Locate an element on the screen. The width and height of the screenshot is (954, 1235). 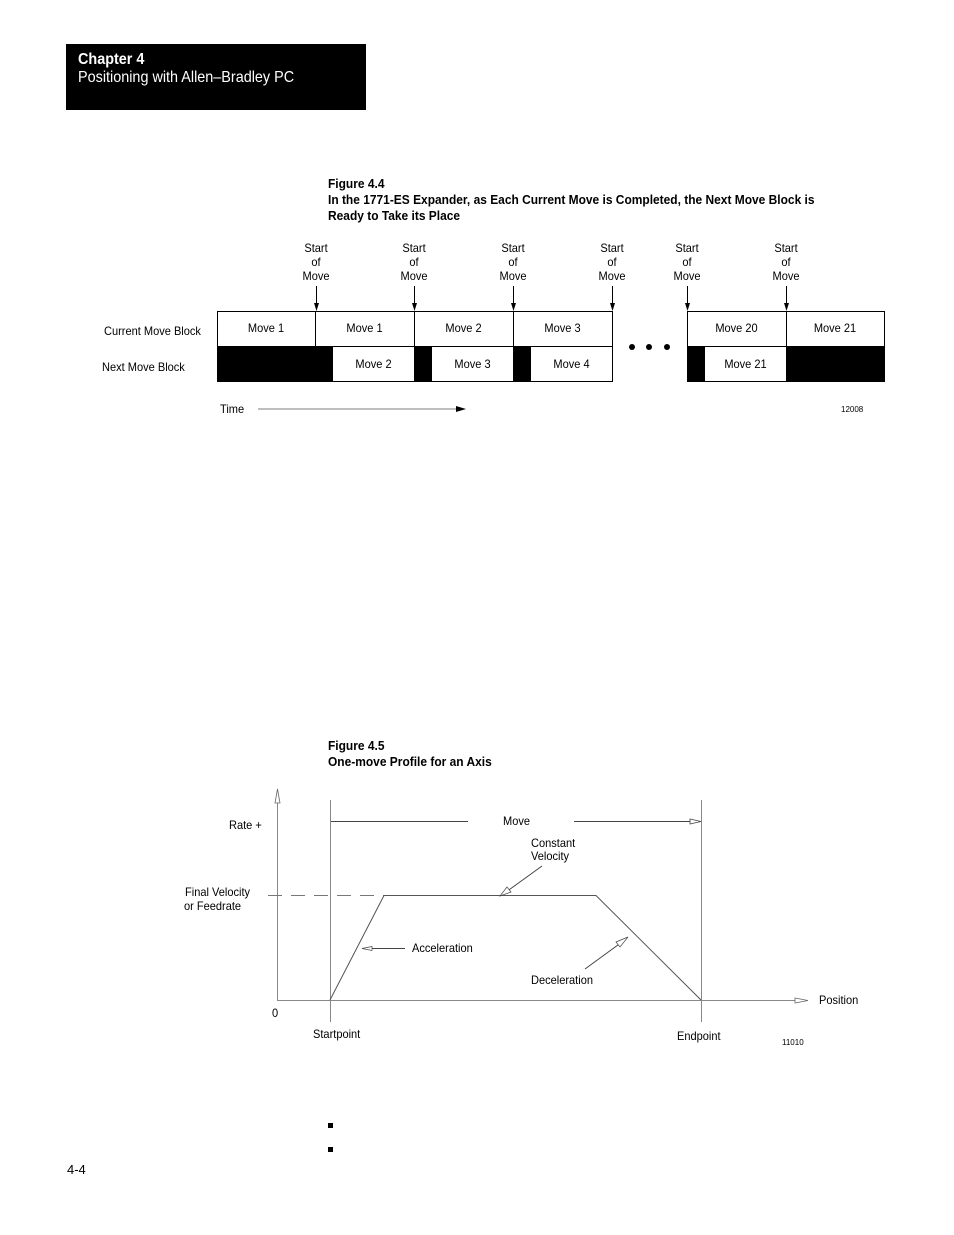
move-label: Move is located at coordinates (516, 821).